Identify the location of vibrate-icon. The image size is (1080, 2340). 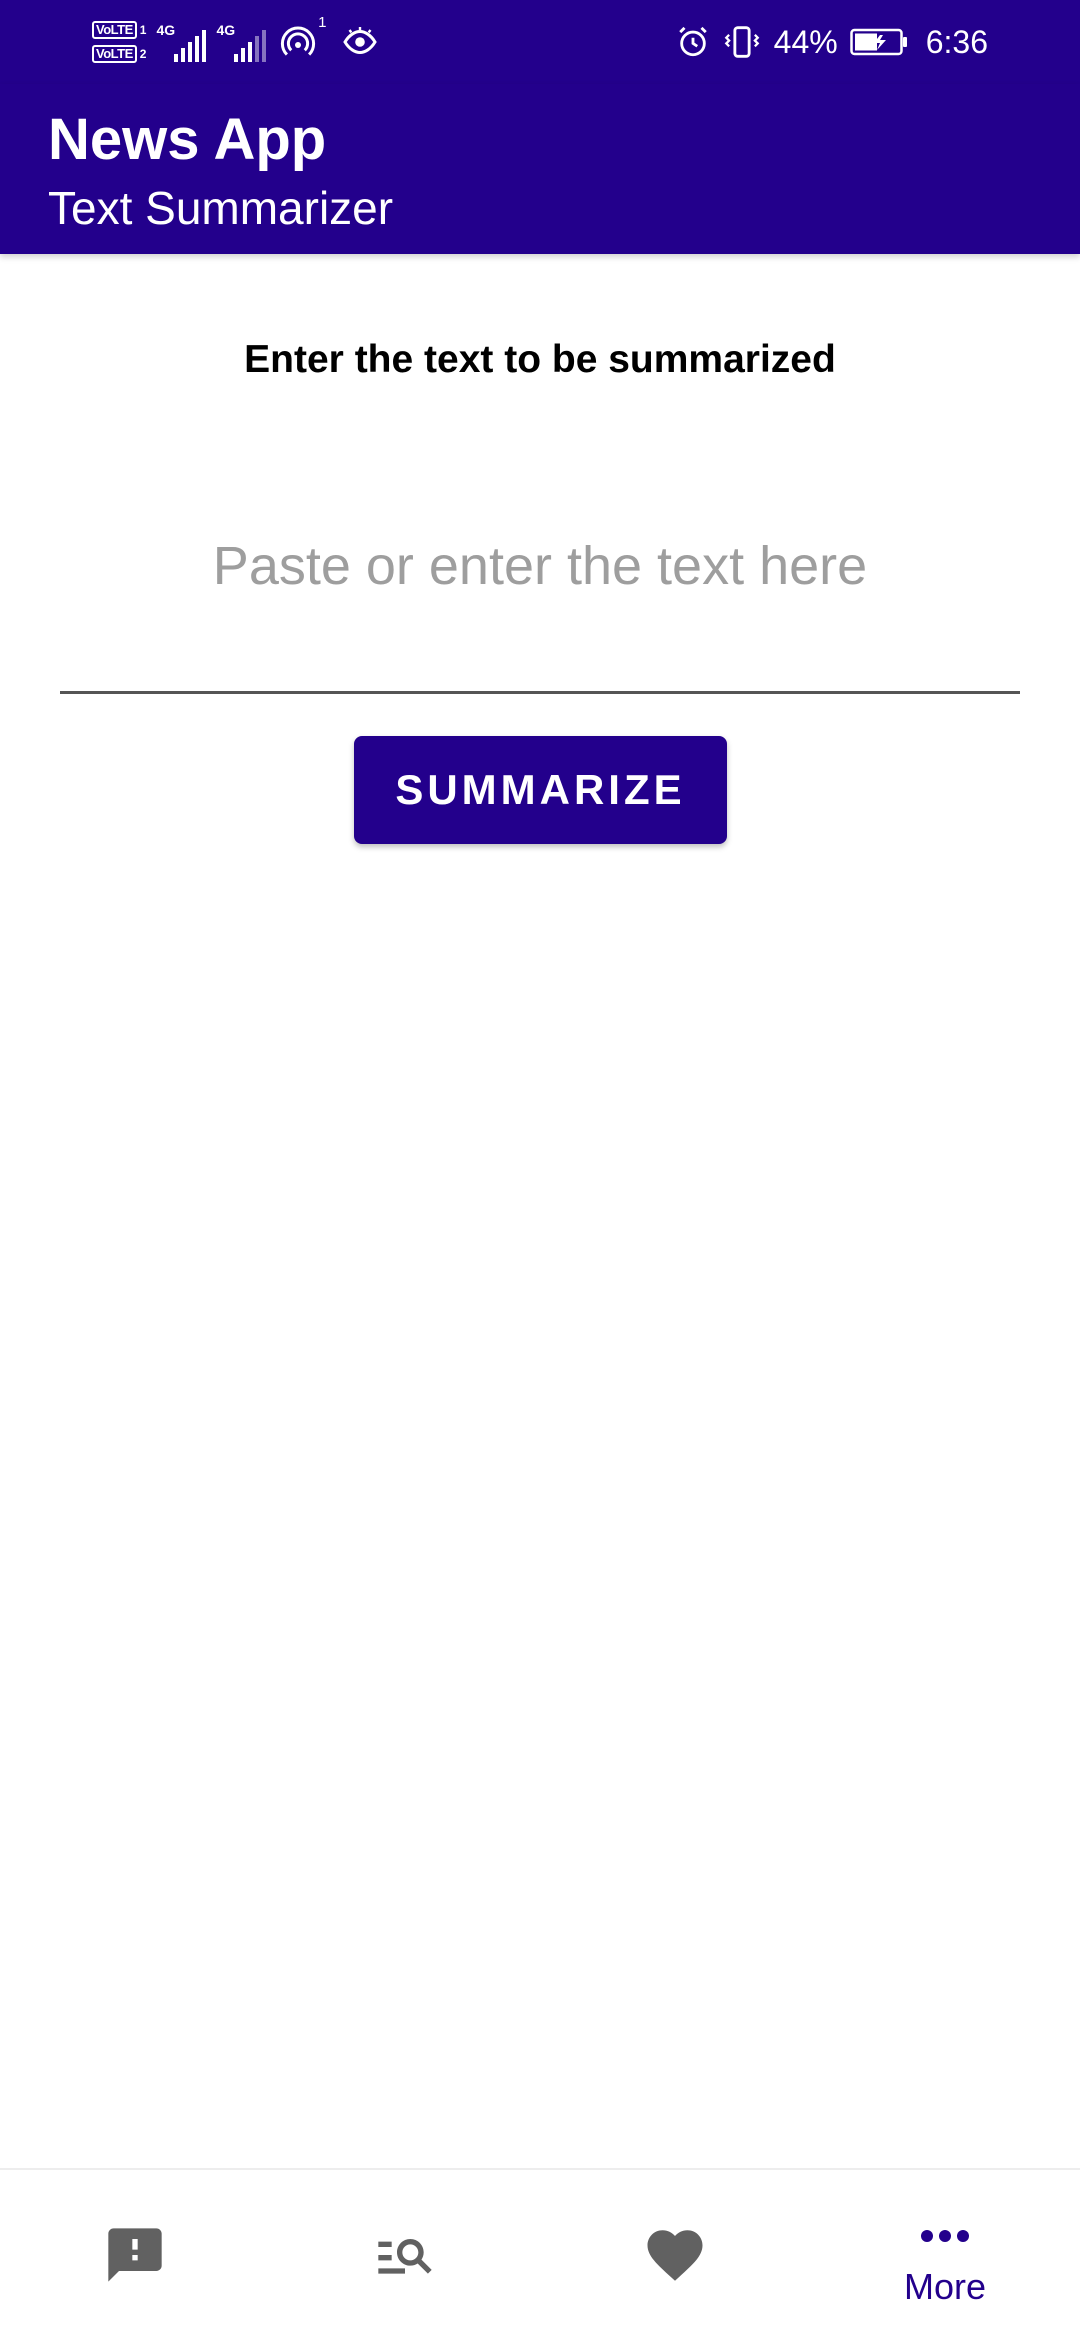
(742, 42).